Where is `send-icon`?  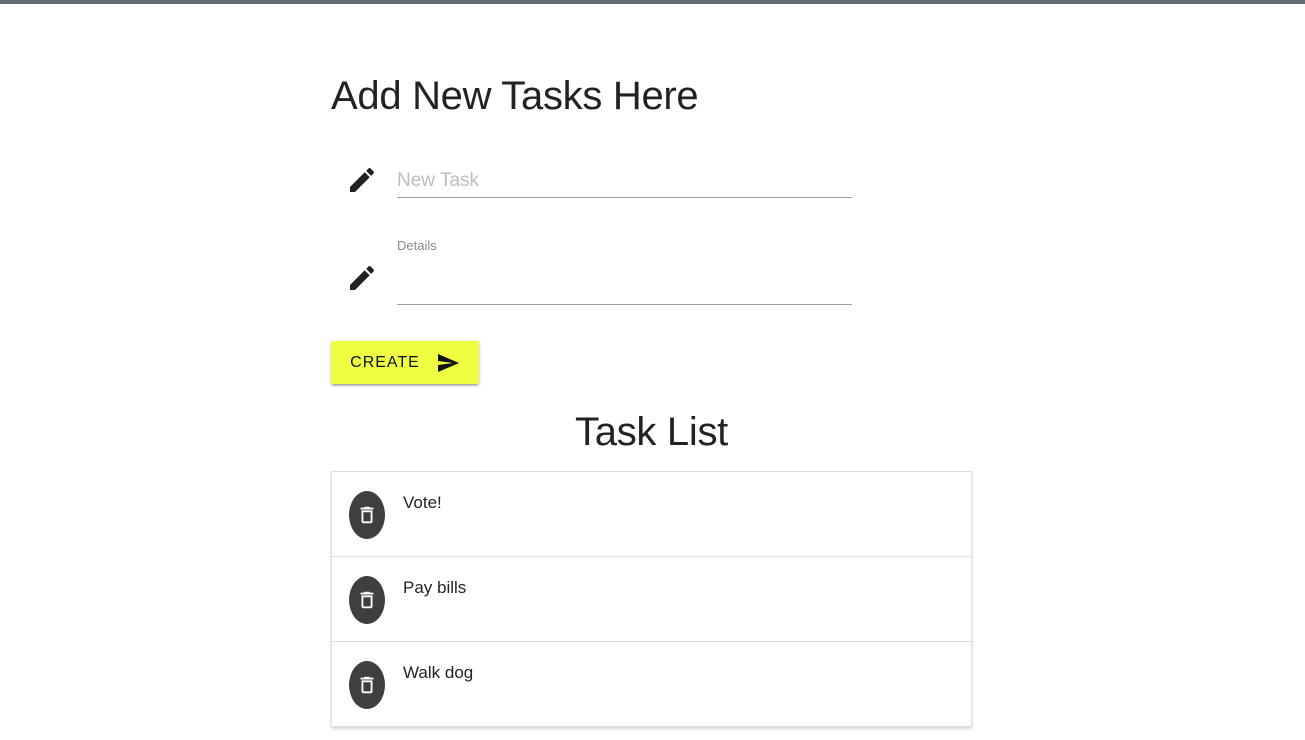 send-icon is located at coordinates (448, 363).